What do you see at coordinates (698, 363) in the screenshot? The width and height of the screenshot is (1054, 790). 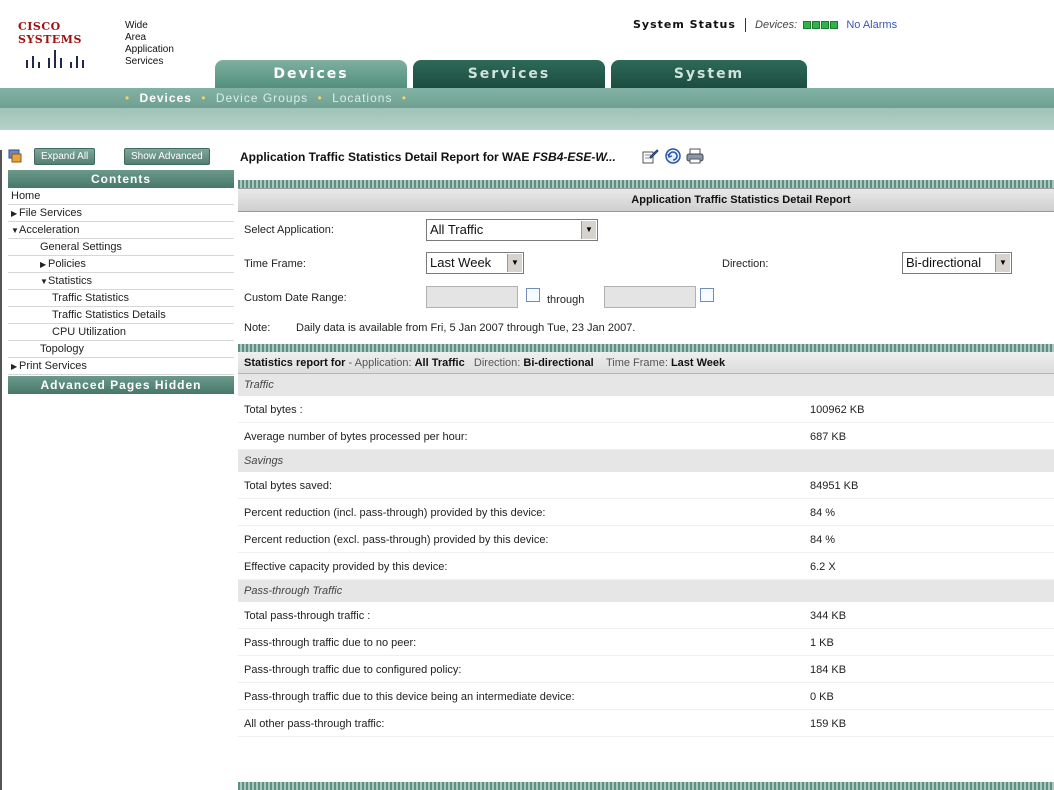 I see `stats-time-frame-value: Last Week` at bounding box center [698, 363].